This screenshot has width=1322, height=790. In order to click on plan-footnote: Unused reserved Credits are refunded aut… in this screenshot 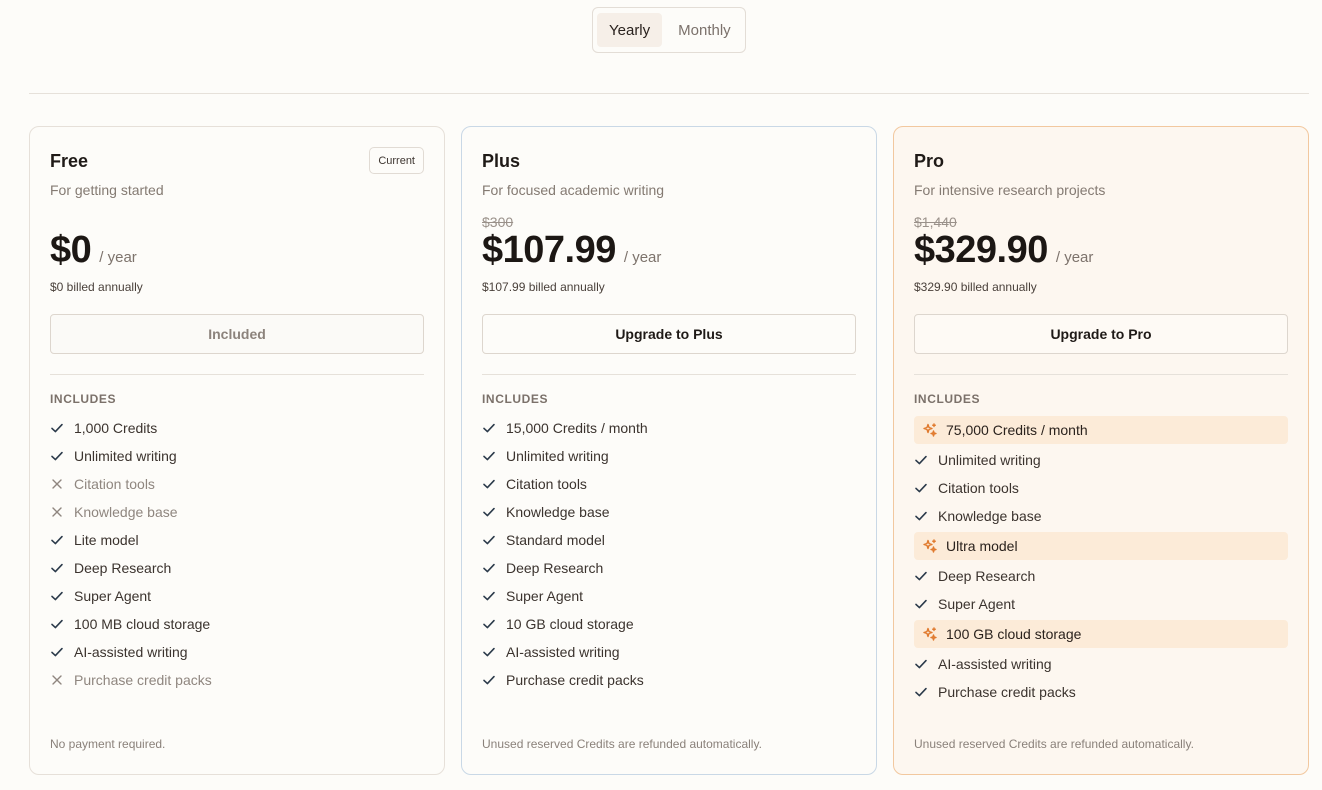, I will do `click(622, 744)`.